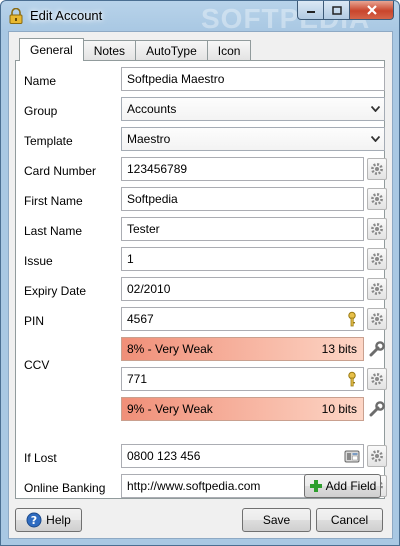 Image resolution: width=400 pixels, height=546 pixels. What do you see at coordinates (253, 109) in the screenshot?
I see `group-select: Accounts` at bounding box center [253, 109].